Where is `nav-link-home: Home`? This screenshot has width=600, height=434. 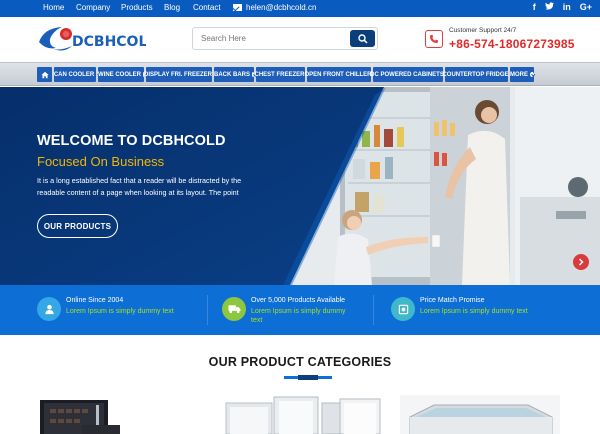 nav-link-home: Home is located at coordinates (53, 7).